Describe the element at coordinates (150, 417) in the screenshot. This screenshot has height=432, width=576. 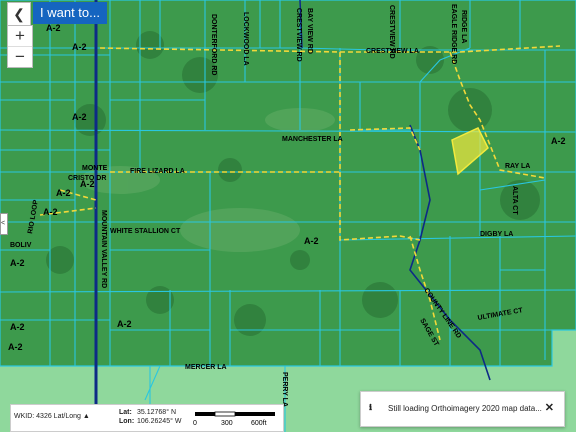
I see `coordinate-readout: Lat: 35.12768° N Lon: 106.26245° W` at that location.